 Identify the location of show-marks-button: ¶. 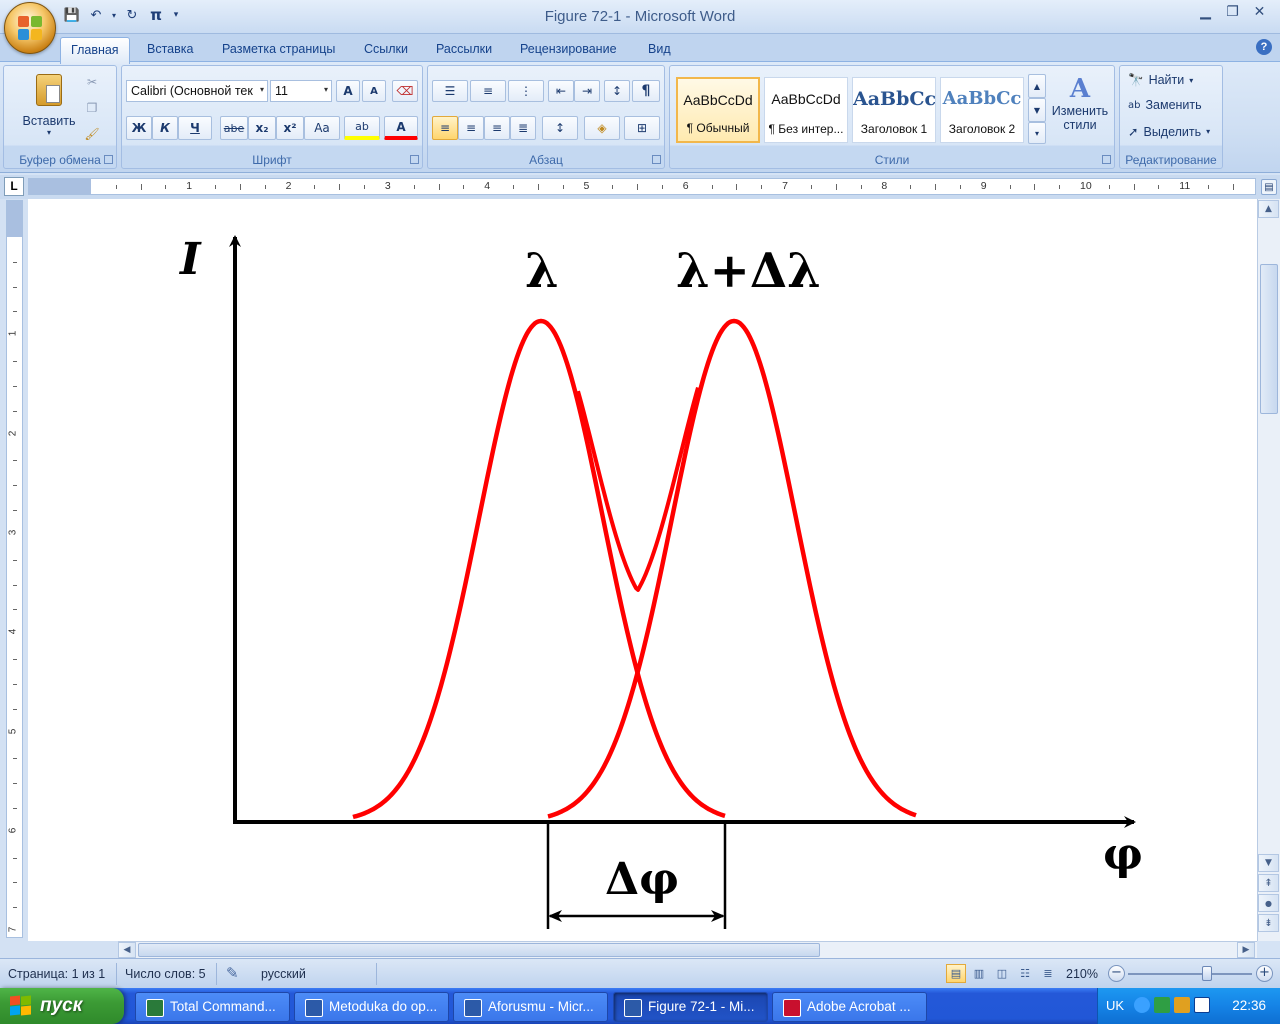
(646, 91).